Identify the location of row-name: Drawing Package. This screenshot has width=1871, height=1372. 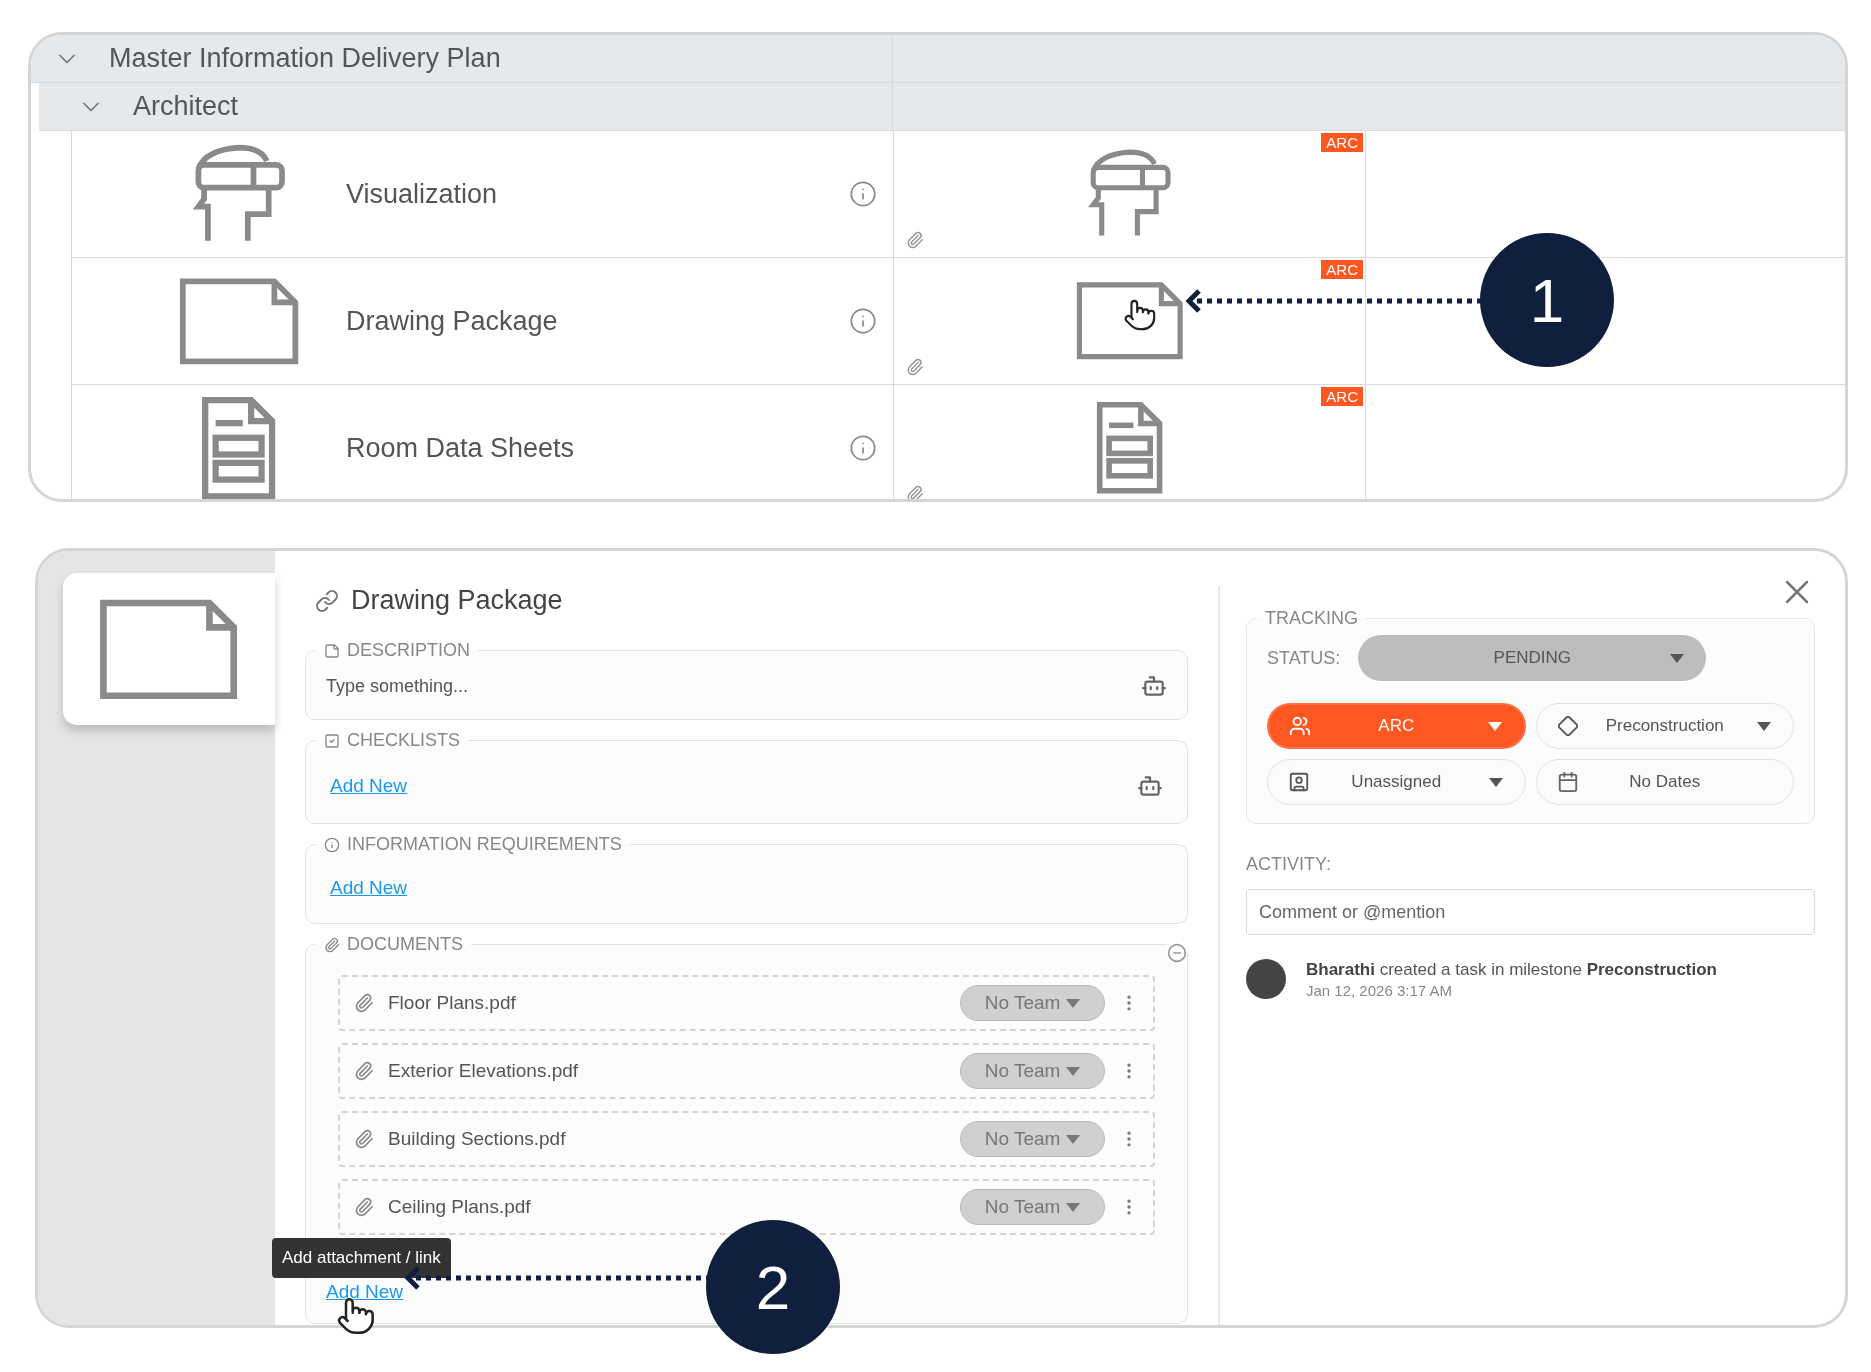
(452, 321).